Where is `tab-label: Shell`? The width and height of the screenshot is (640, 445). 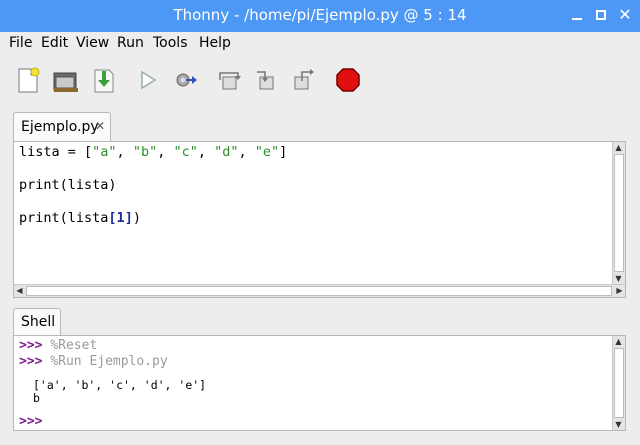 tab-label: Shell is located at coordinates (38, 322).